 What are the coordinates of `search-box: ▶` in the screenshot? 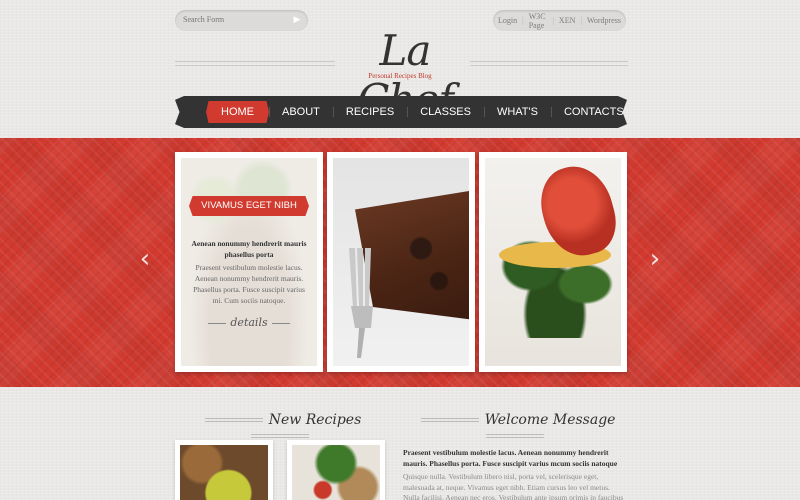 It's located at (241, 20).